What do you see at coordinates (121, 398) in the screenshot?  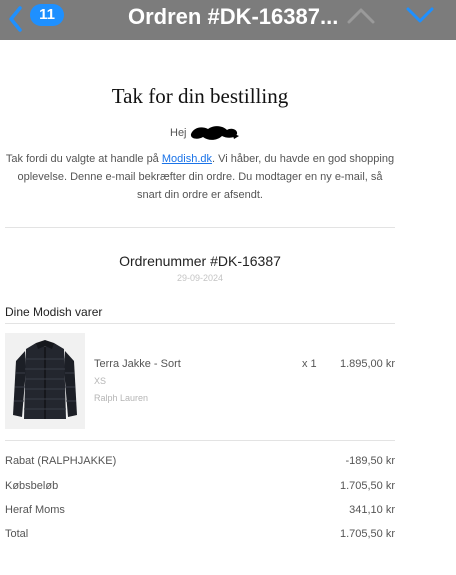 I see `product-brand: Ralph Lauren` at bounding box center [121, 398].